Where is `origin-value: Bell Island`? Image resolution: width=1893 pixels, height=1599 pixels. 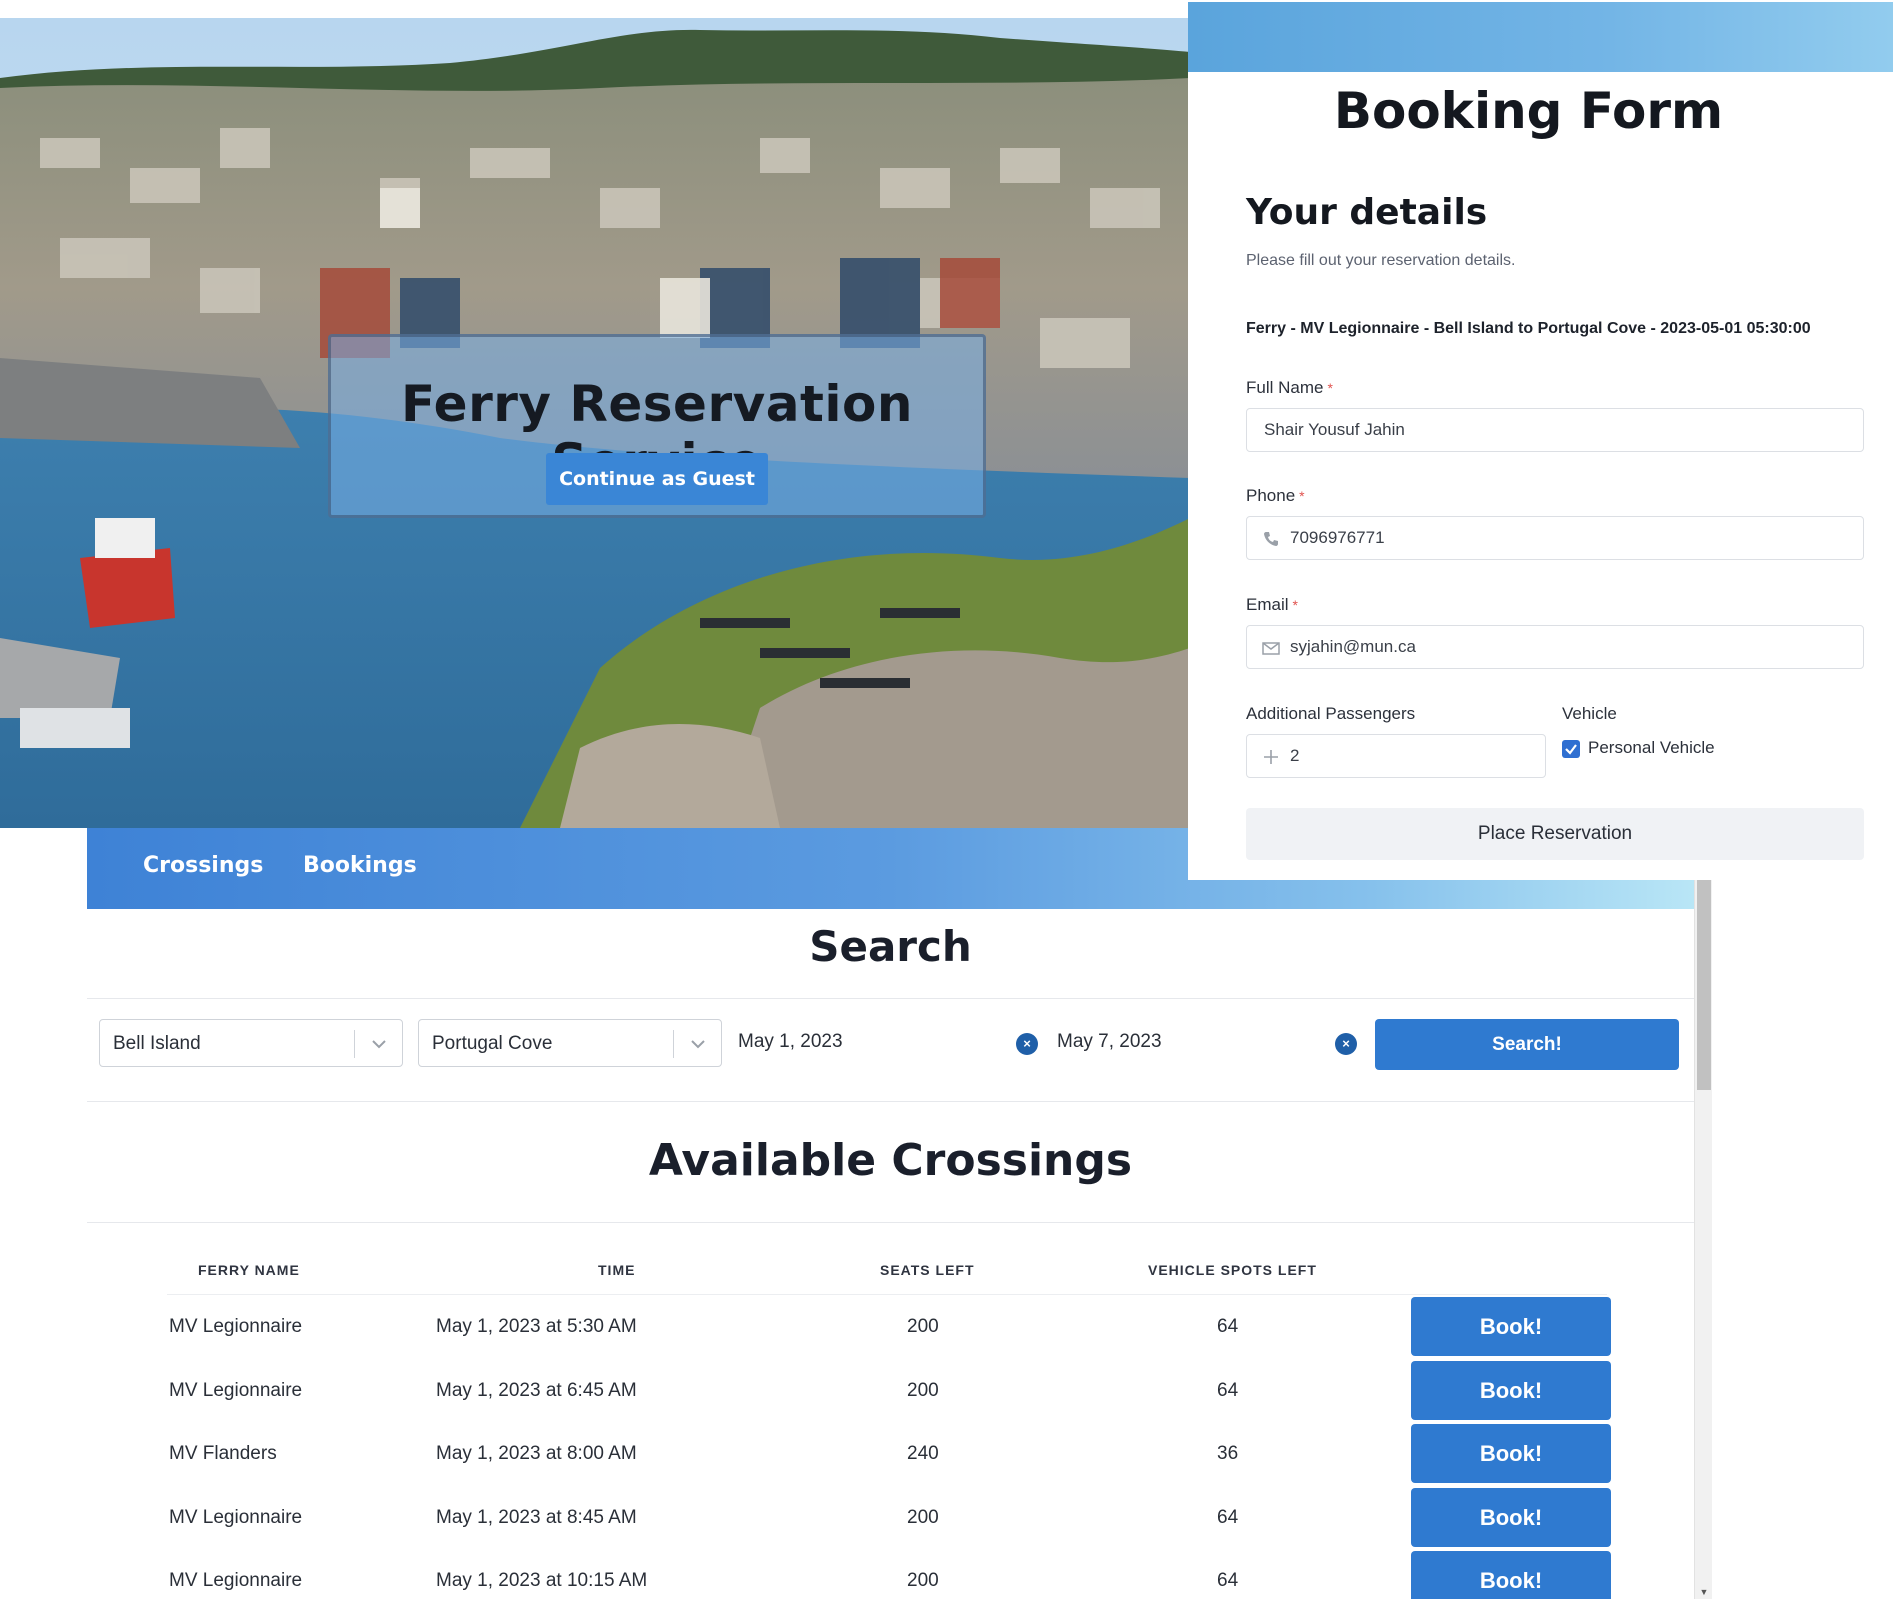 origin-value: Bell Island is located at coordinates (157, 1043).